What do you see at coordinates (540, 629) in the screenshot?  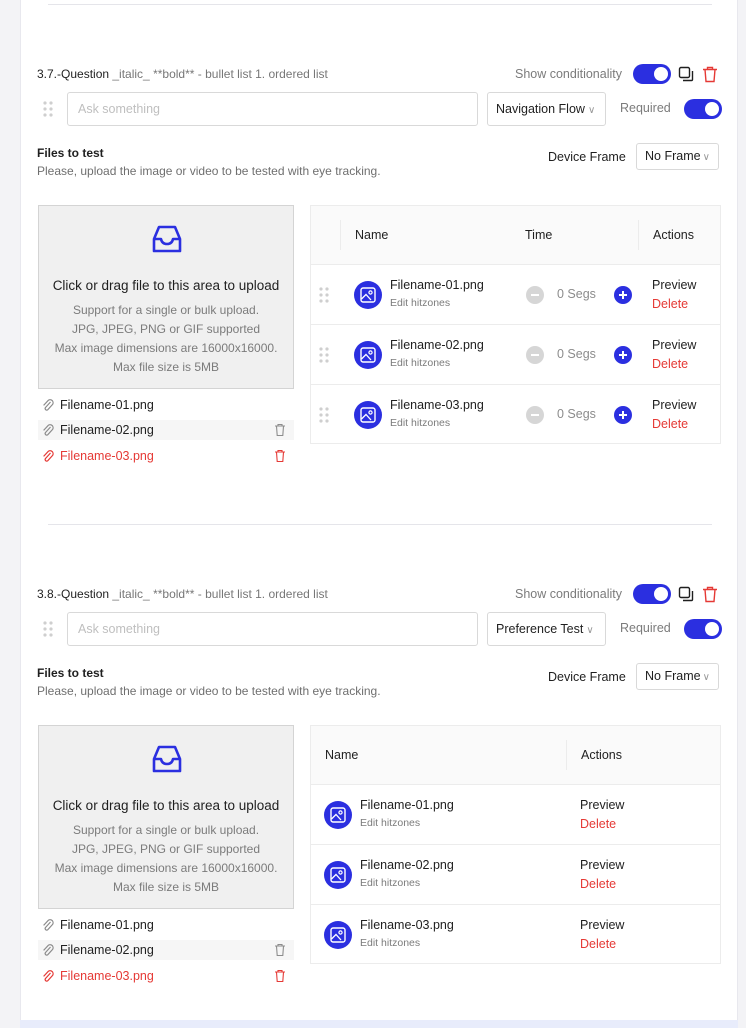 I see `question-type-value: Preference Test` at bounding box center [540, 629].